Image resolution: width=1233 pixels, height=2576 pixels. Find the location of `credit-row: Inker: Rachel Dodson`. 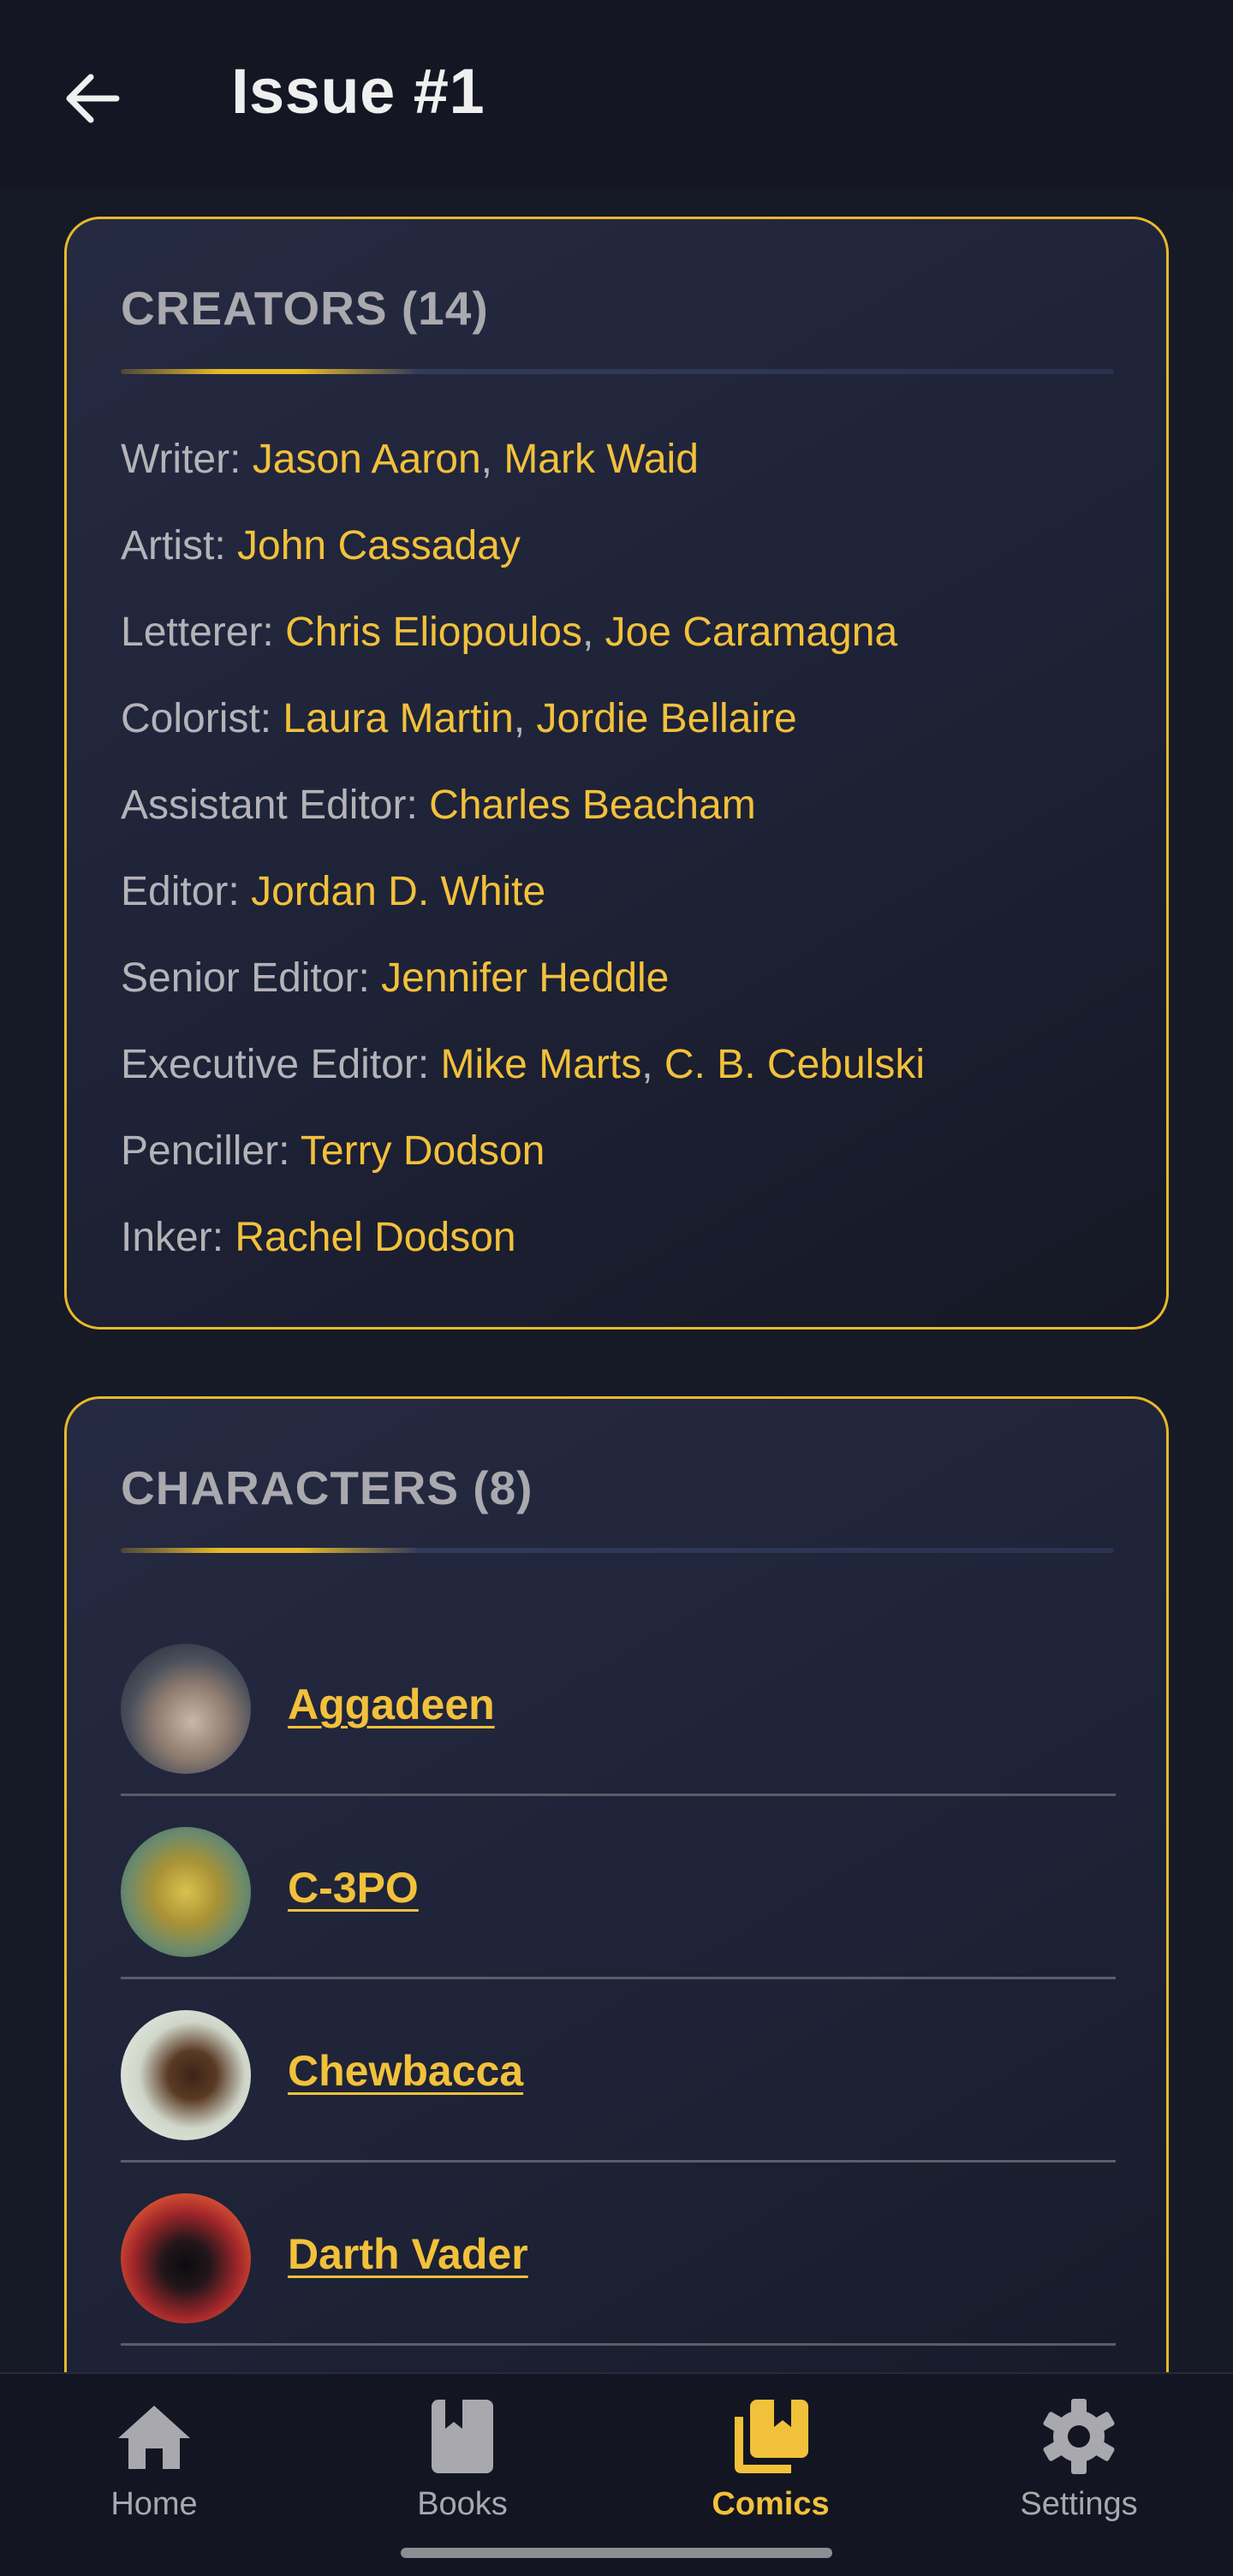

credit-row: Inker: Rachel Dodson is located at coordinates (626, 1237).